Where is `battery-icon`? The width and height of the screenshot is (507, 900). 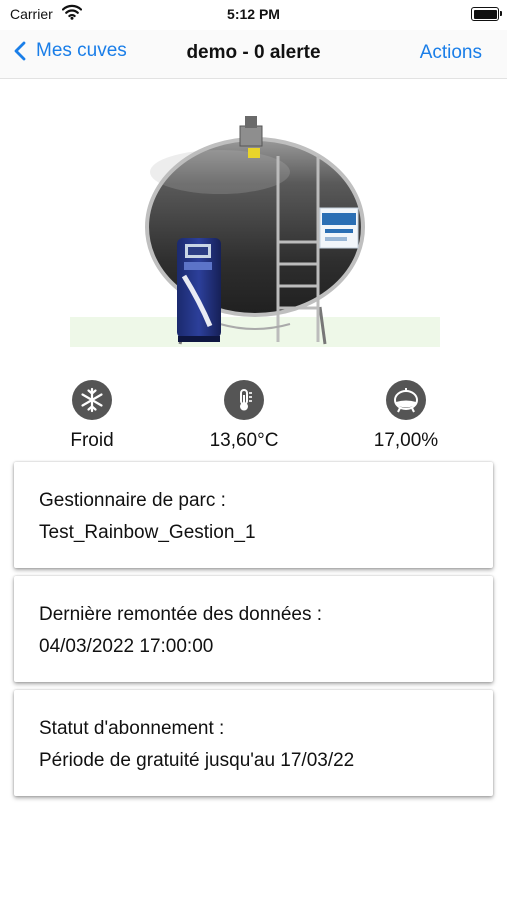
battery-icon is located at coordinates (486, 14).